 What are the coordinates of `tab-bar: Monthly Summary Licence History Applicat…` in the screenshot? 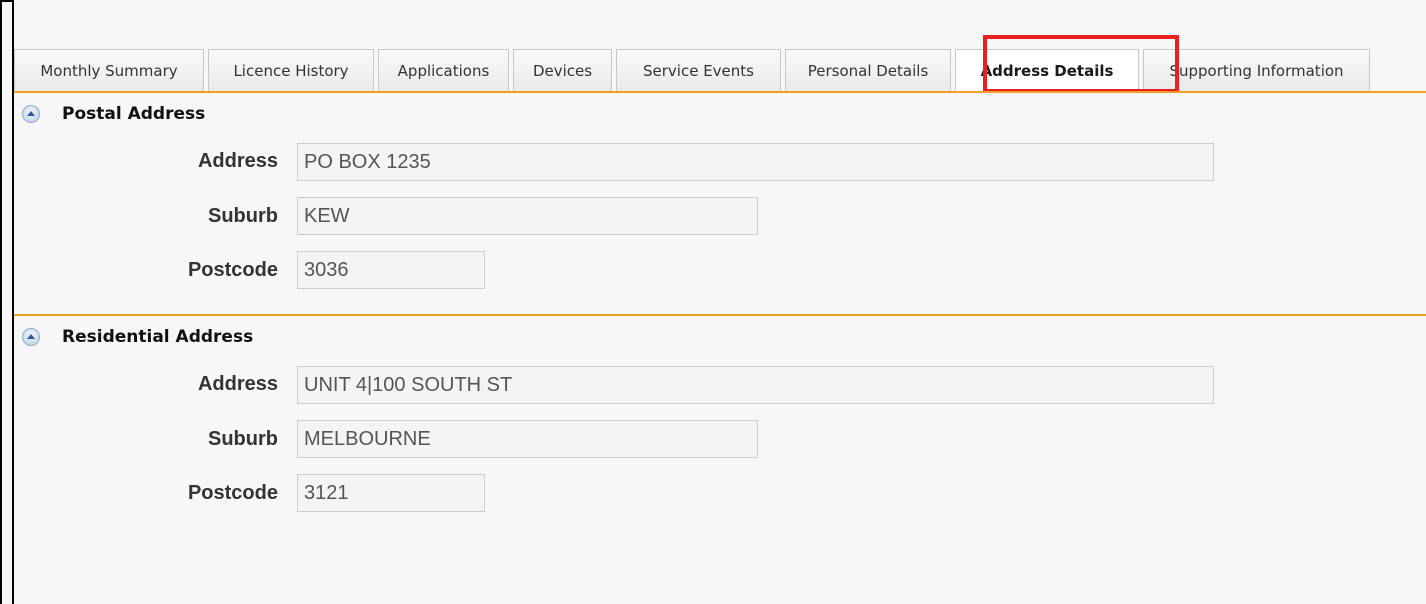 It's located at (720, 68).